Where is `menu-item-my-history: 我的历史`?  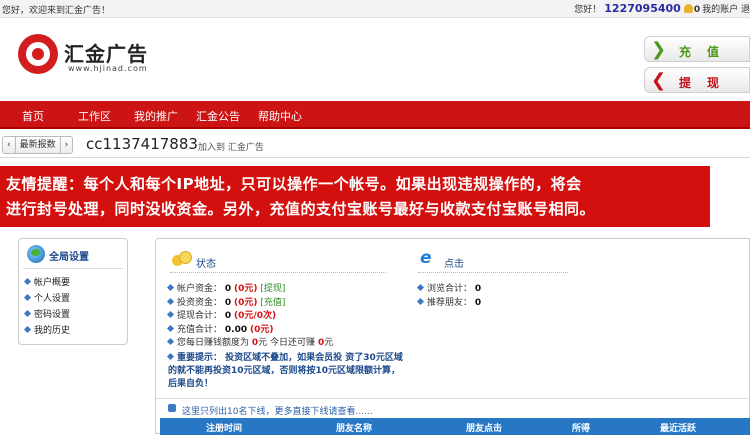
menu-item-my-history: 我的历史 is located at coordinates (46, 329).